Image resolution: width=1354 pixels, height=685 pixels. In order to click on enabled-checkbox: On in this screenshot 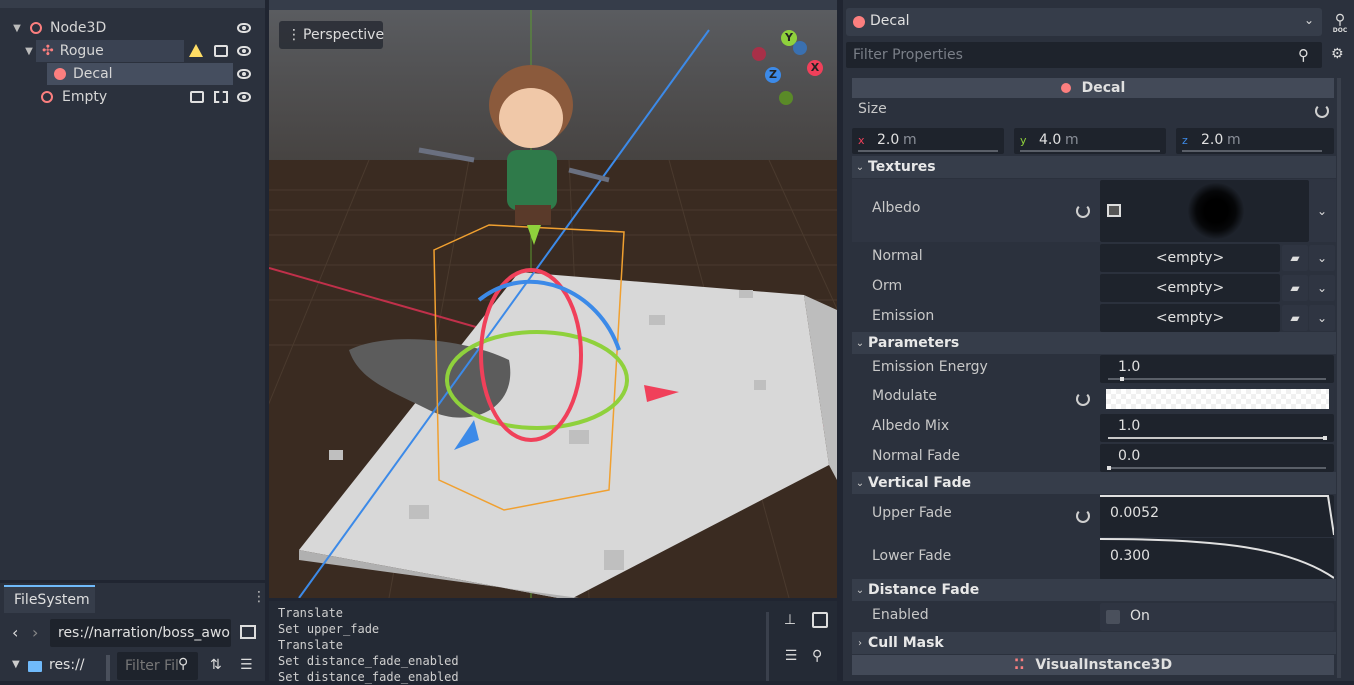, I will do `click(1217, 617)`.